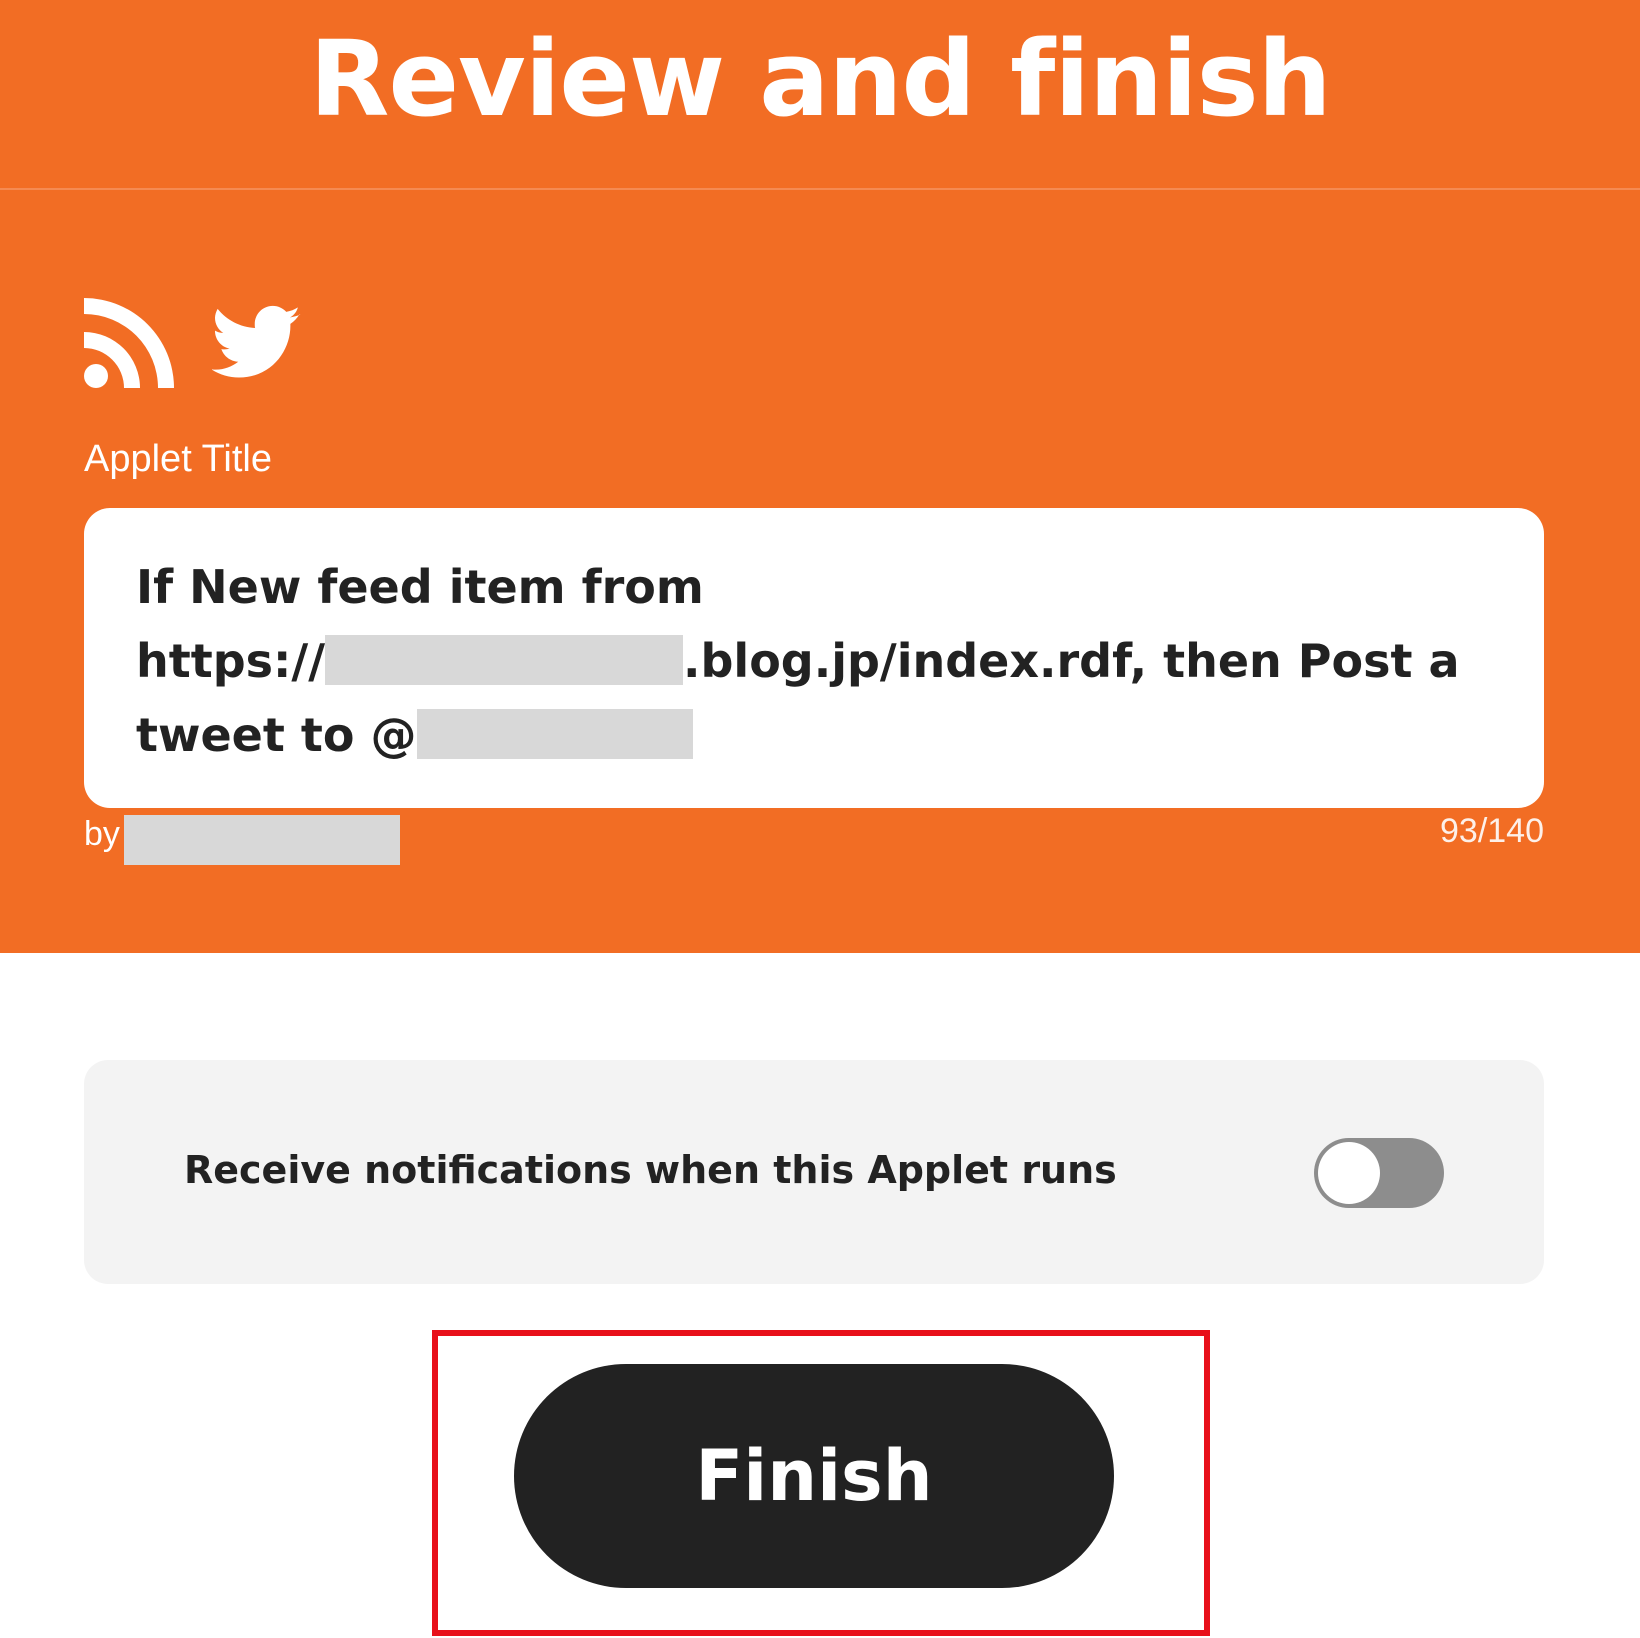  I want to click on twitter-icon, so click(257, 343).